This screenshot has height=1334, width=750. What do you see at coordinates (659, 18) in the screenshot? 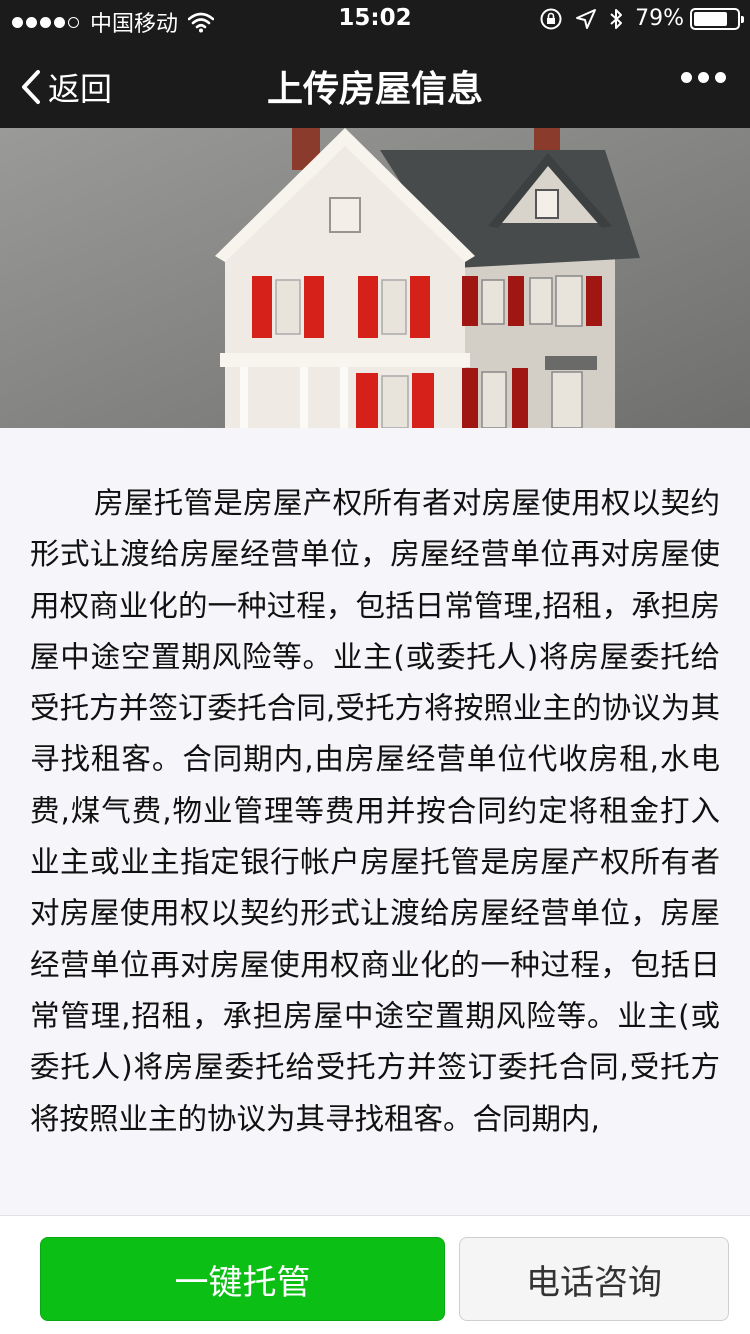
I see `battery-percent: 79%` at bounding box center [659, 18].